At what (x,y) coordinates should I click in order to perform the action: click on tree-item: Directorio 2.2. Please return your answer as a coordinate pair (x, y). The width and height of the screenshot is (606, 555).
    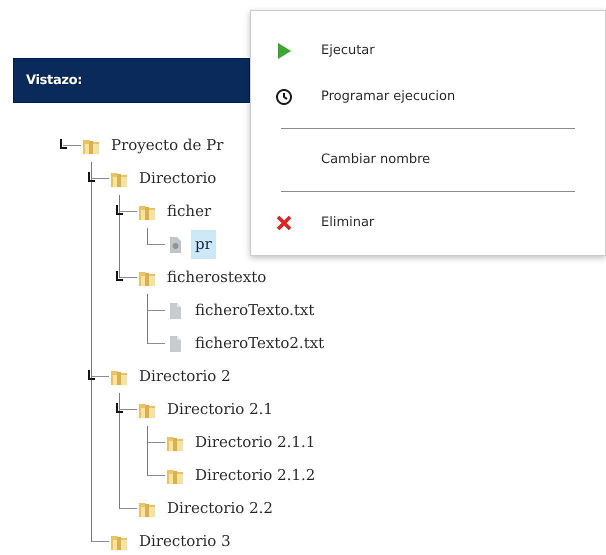
    Looking at the image, I should click on (220, 508).